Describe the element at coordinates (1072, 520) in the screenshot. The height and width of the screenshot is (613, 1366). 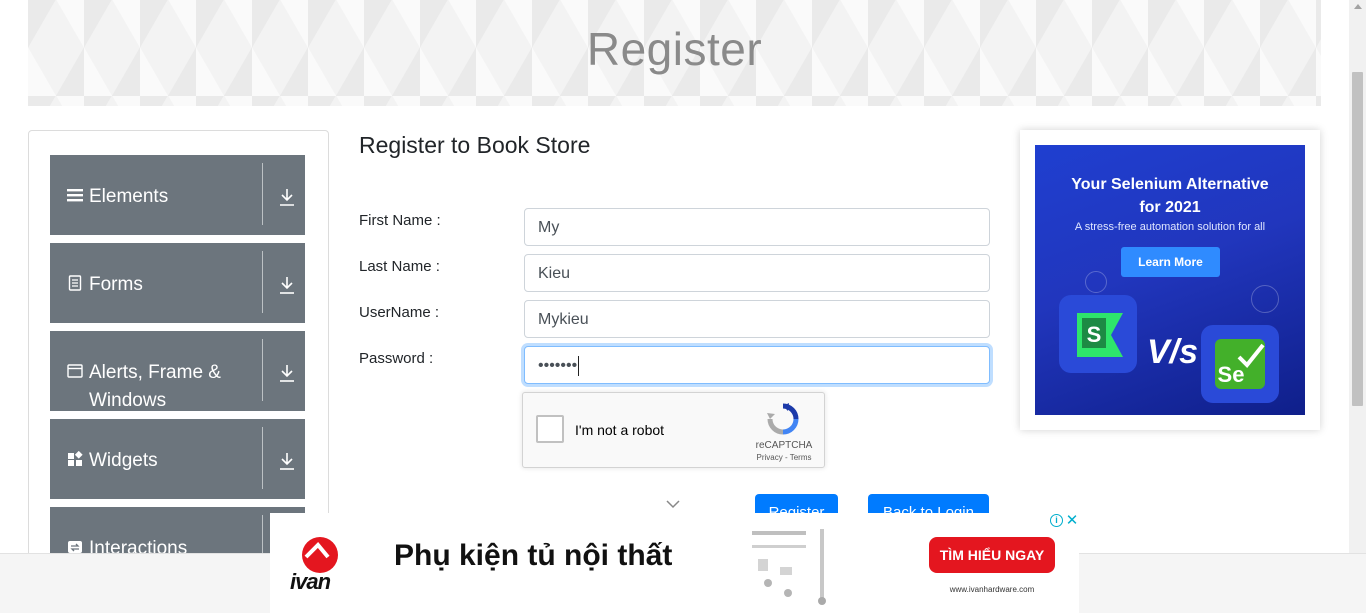
I see `ad-close-icon: ✕` at that location.